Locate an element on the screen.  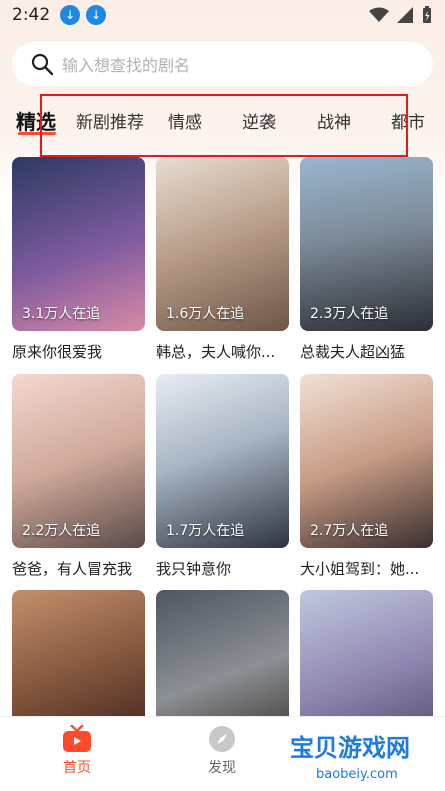
drama-title: 我只钟意你 is located at coordinates (194, 569).